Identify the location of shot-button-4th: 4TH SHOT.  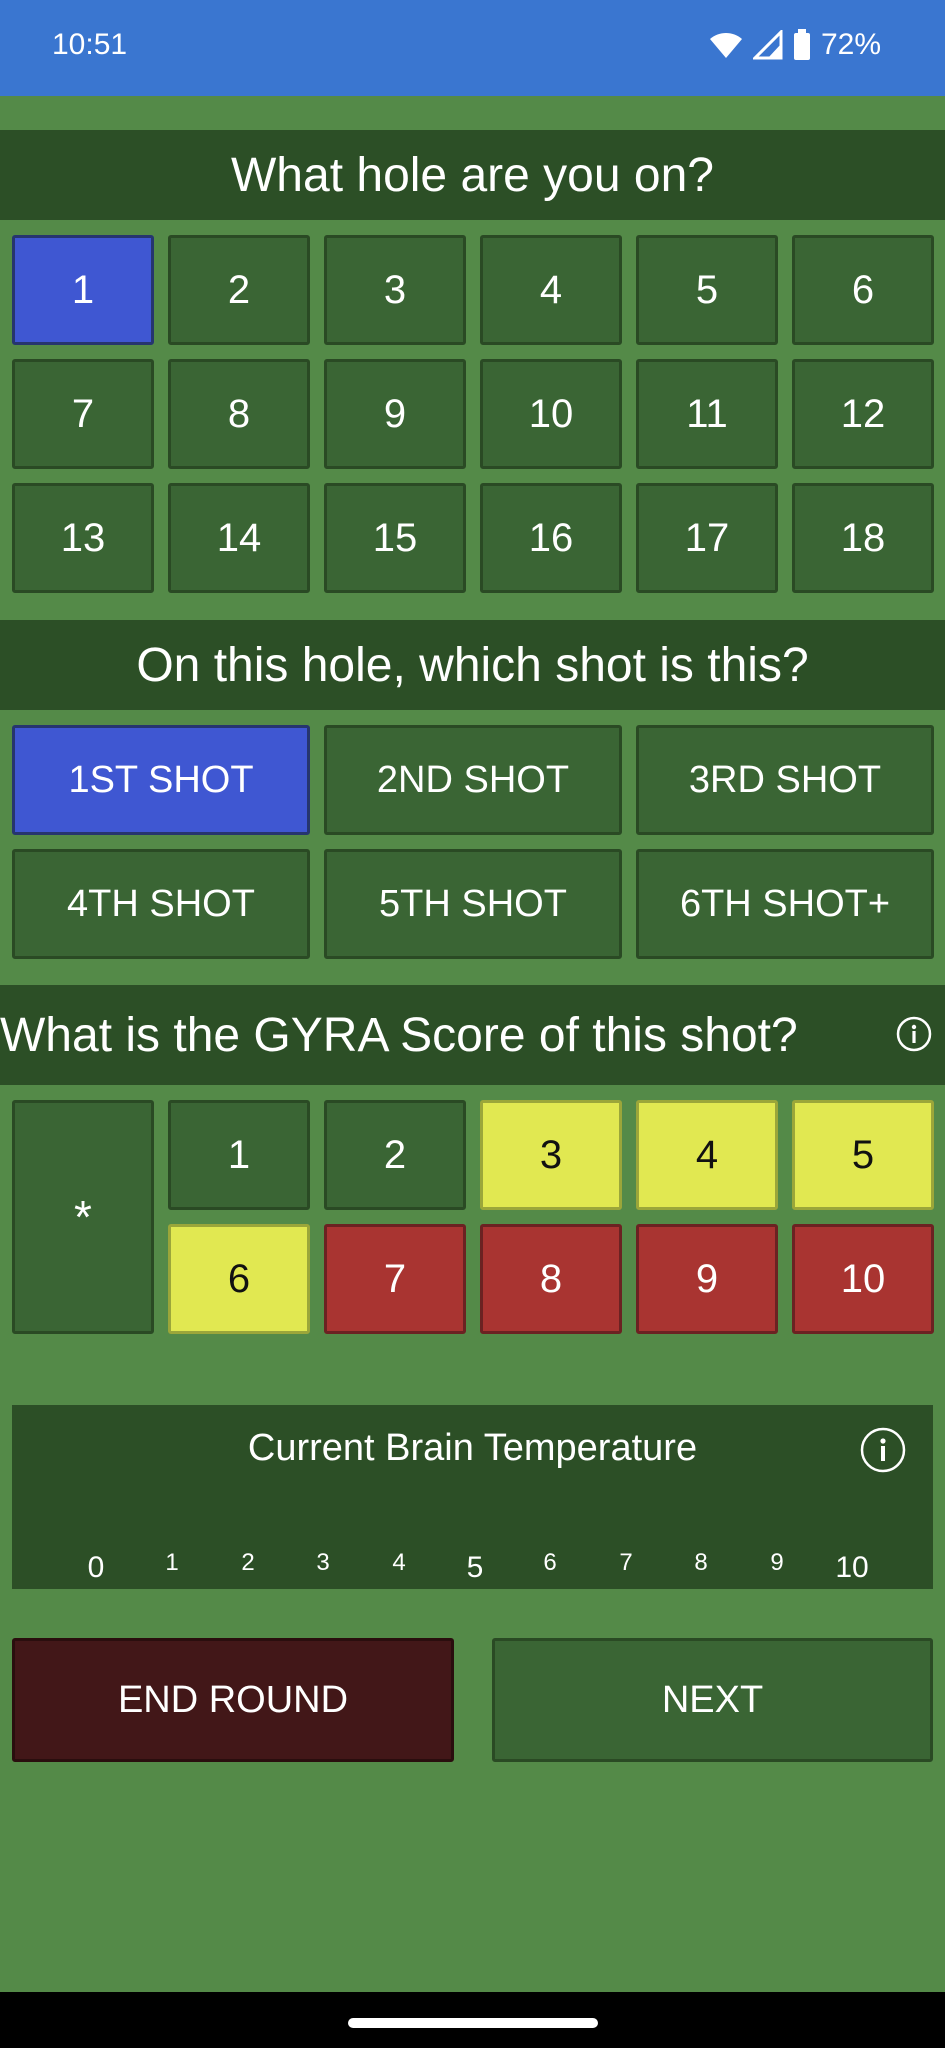
(161, 904).